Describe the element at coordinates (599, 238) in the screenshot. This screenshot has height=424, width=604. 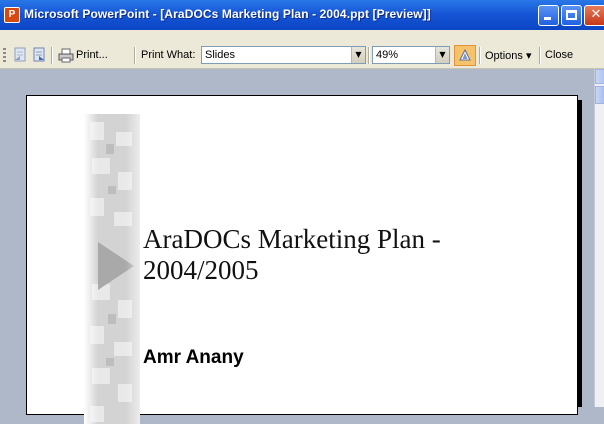
I see `vertical-scrollbar` at that location.